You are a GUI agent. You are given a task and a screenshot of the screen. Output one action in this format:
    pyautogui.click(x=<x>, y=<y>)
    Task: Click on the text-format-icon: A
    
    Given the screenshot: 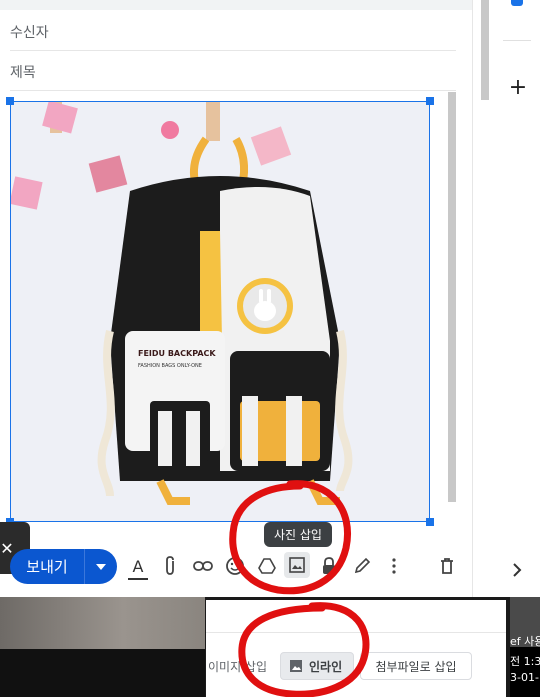 What is the action you would take?
    pyautogui.click(x=138, y=567)
    